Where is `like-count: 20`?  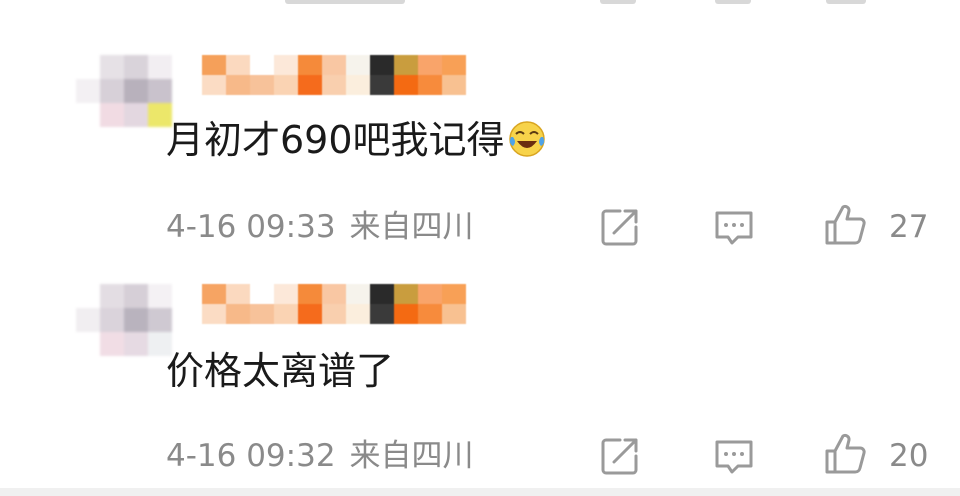
like-count: 20 is located at coordinates (909, 456).